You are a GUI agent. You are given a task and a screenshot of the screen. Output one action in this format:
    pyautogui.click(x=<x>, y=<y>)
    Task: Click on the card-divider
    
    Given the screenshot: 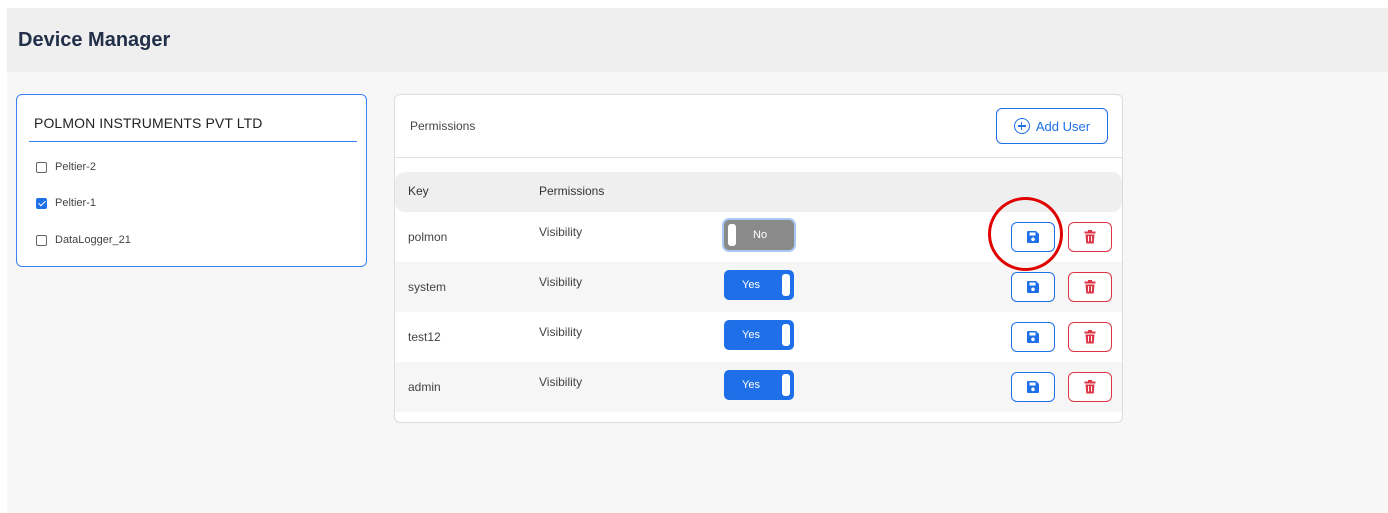 What is the action you would take?
    pyautogui.click(x=758, y=157)
    